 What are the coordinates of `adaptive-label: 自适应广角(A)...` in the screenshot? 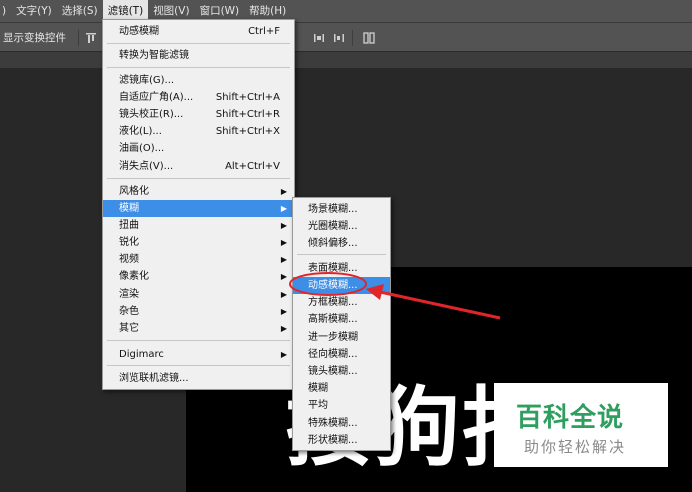 It's located at (156, 97).